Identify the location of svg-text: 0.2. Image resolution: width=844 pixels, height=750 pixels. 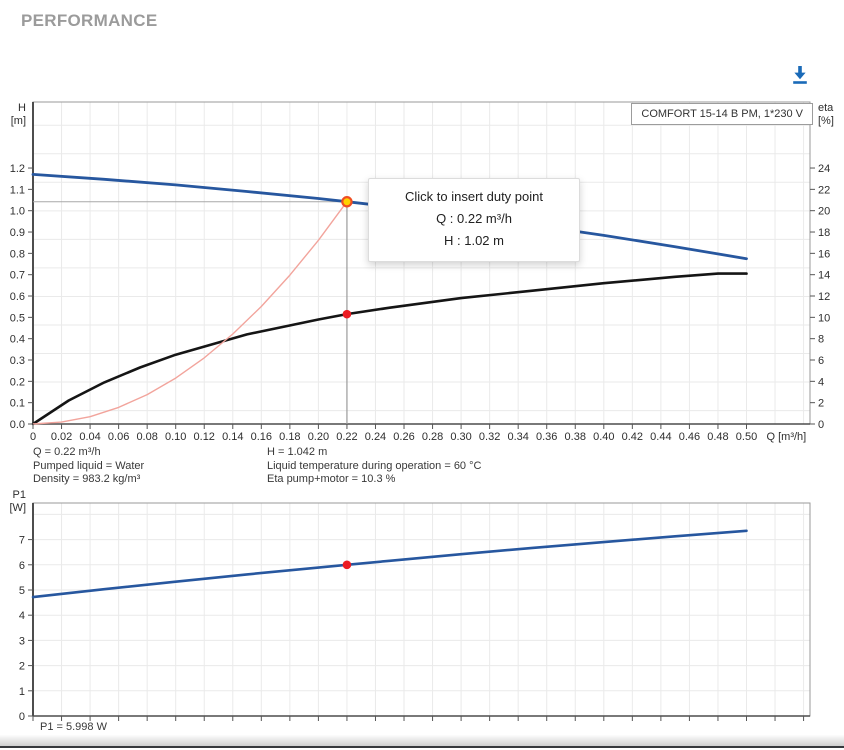
(17, 382).